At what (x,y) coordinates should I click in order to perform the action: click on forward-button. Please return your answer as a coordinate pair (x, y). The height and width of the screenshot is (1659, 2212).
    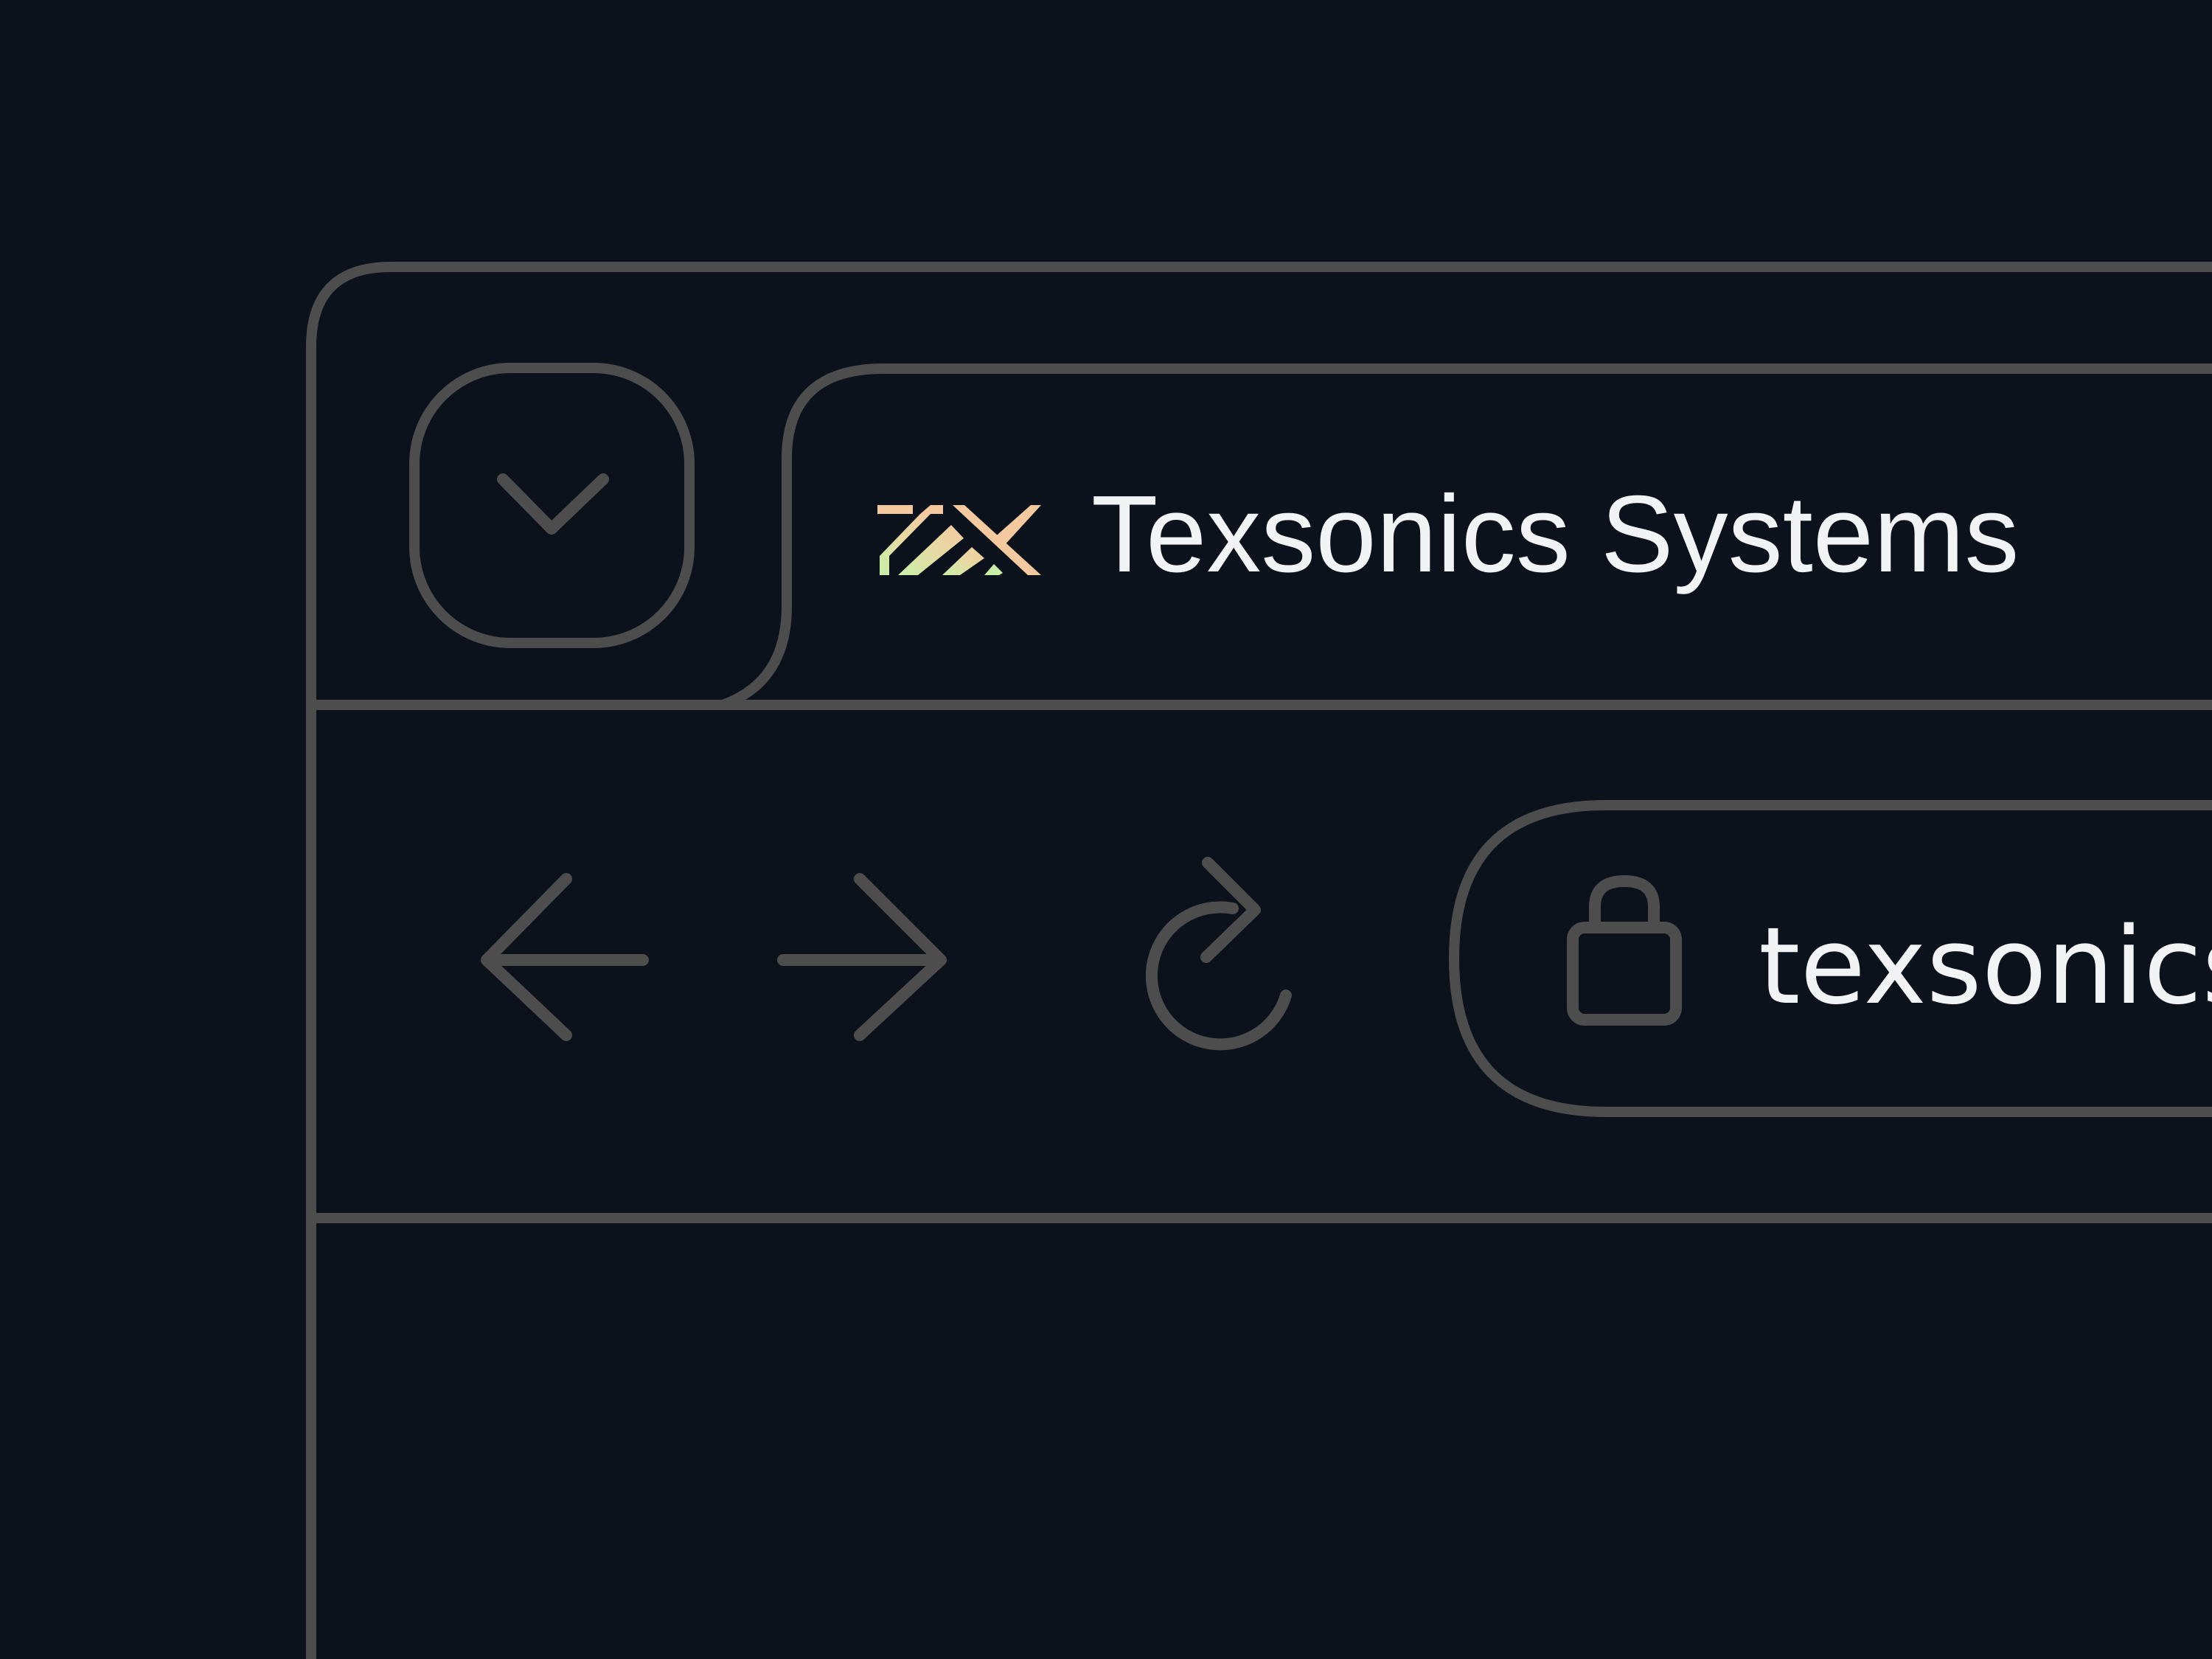
    Looking at the image, I should click on (862, 957).